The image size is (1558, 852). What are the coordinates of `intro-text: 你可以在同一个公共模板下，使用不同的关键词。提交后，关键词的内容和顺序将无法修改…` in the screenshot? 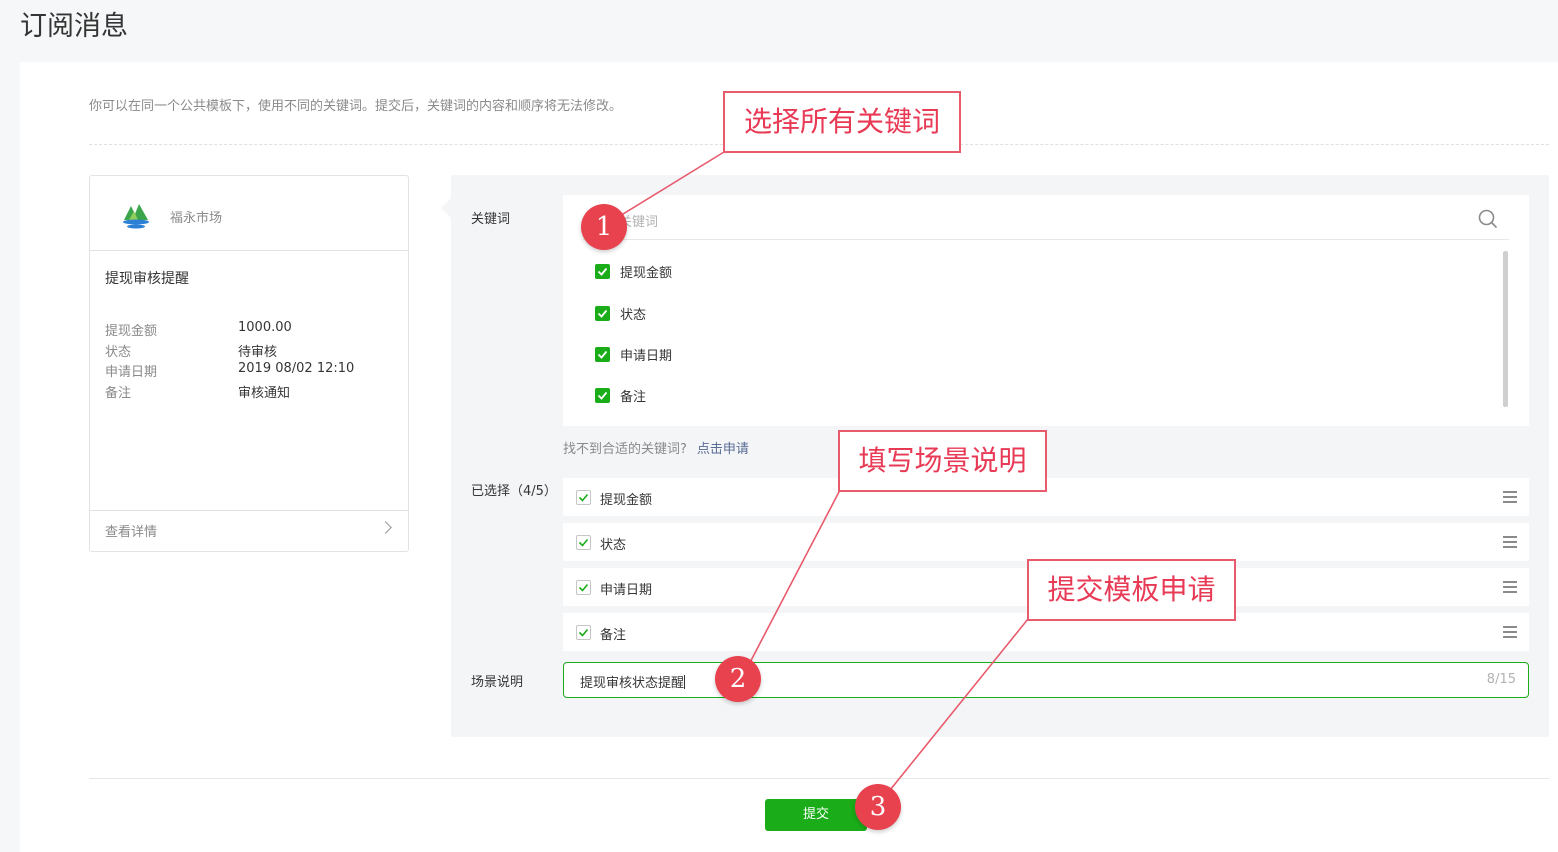 It's located at (356, 106).